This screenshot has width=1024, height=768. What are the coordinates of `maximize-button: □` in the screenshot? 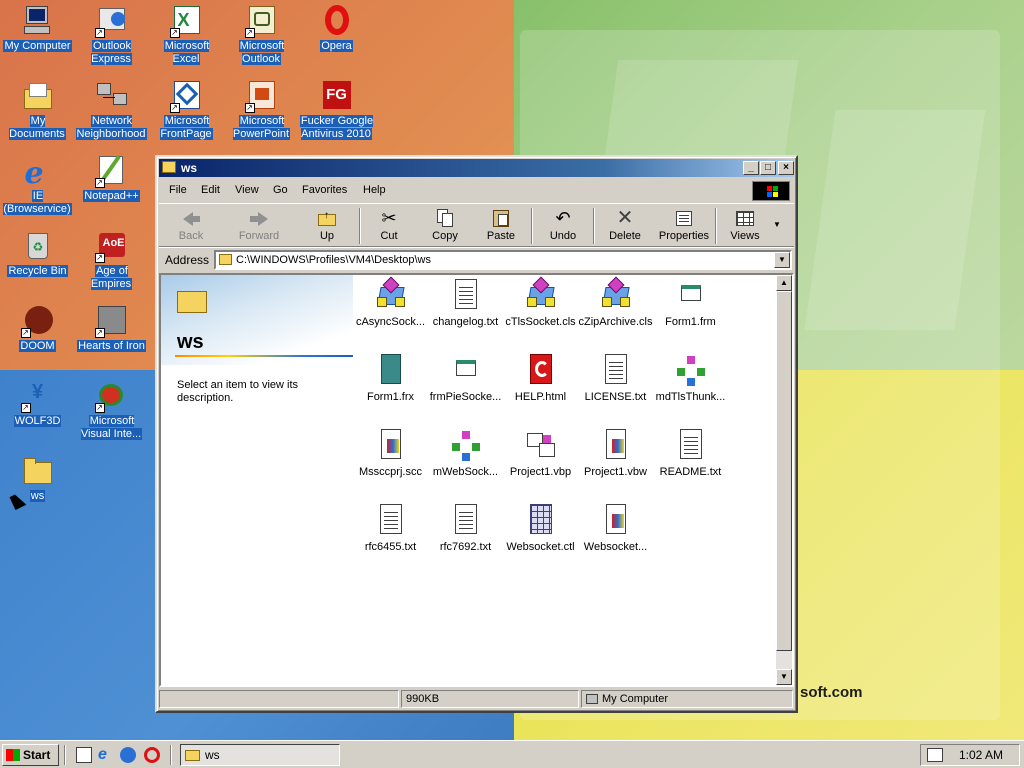 It's located at (768, 168).